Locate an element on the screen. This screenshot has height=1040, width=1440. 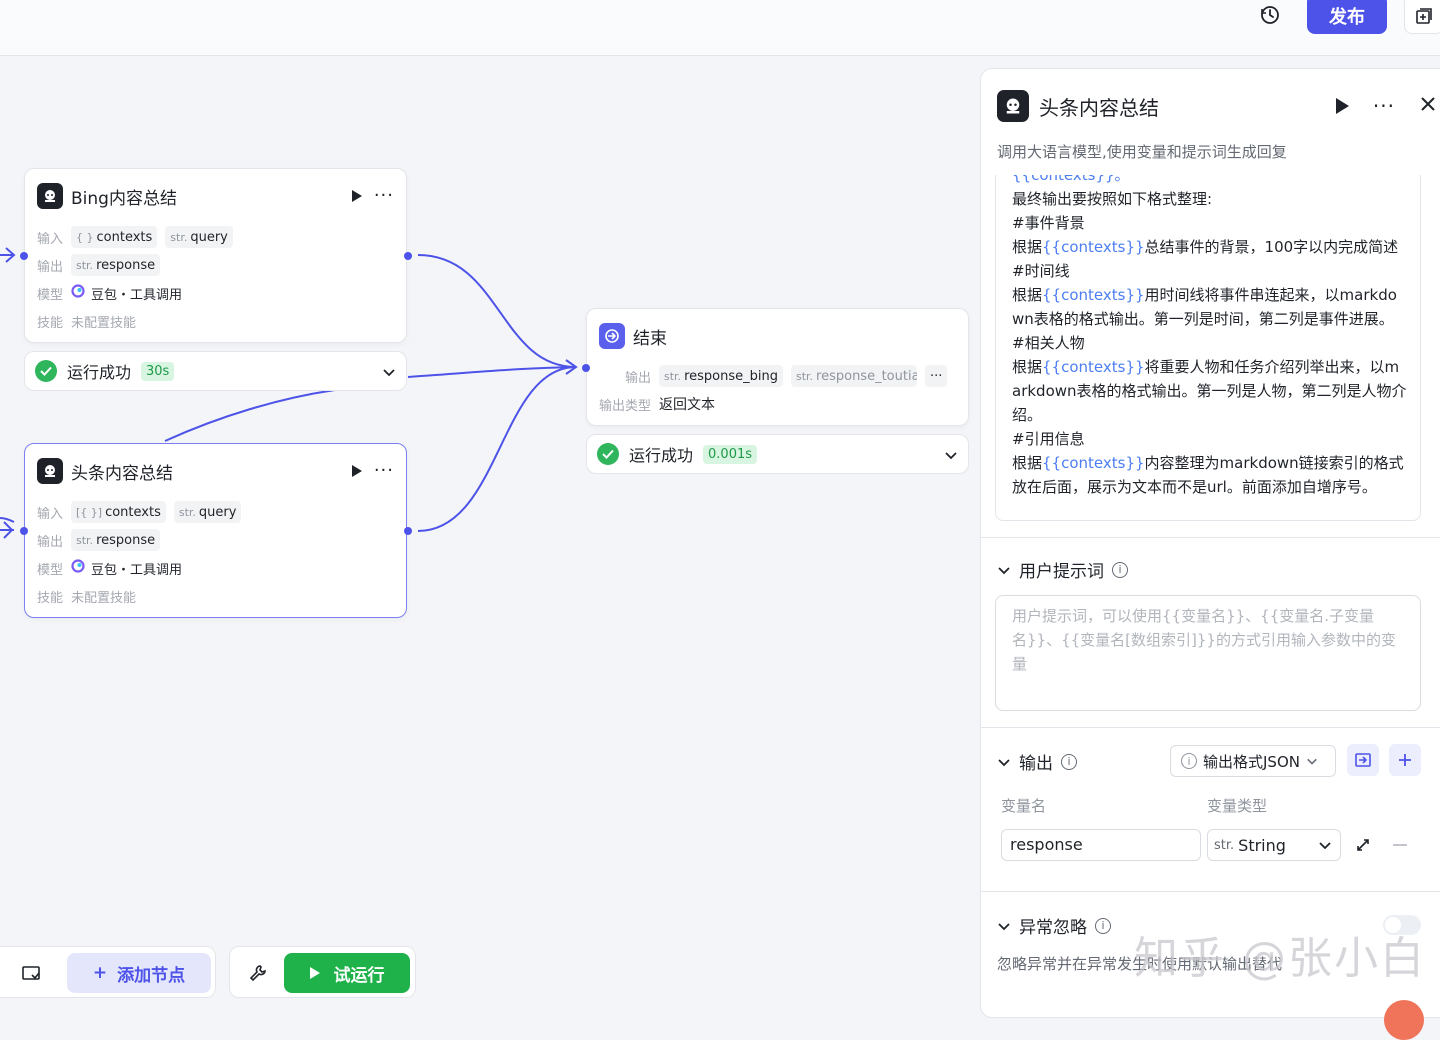
history-icon is located at coordinates (1270, 15).